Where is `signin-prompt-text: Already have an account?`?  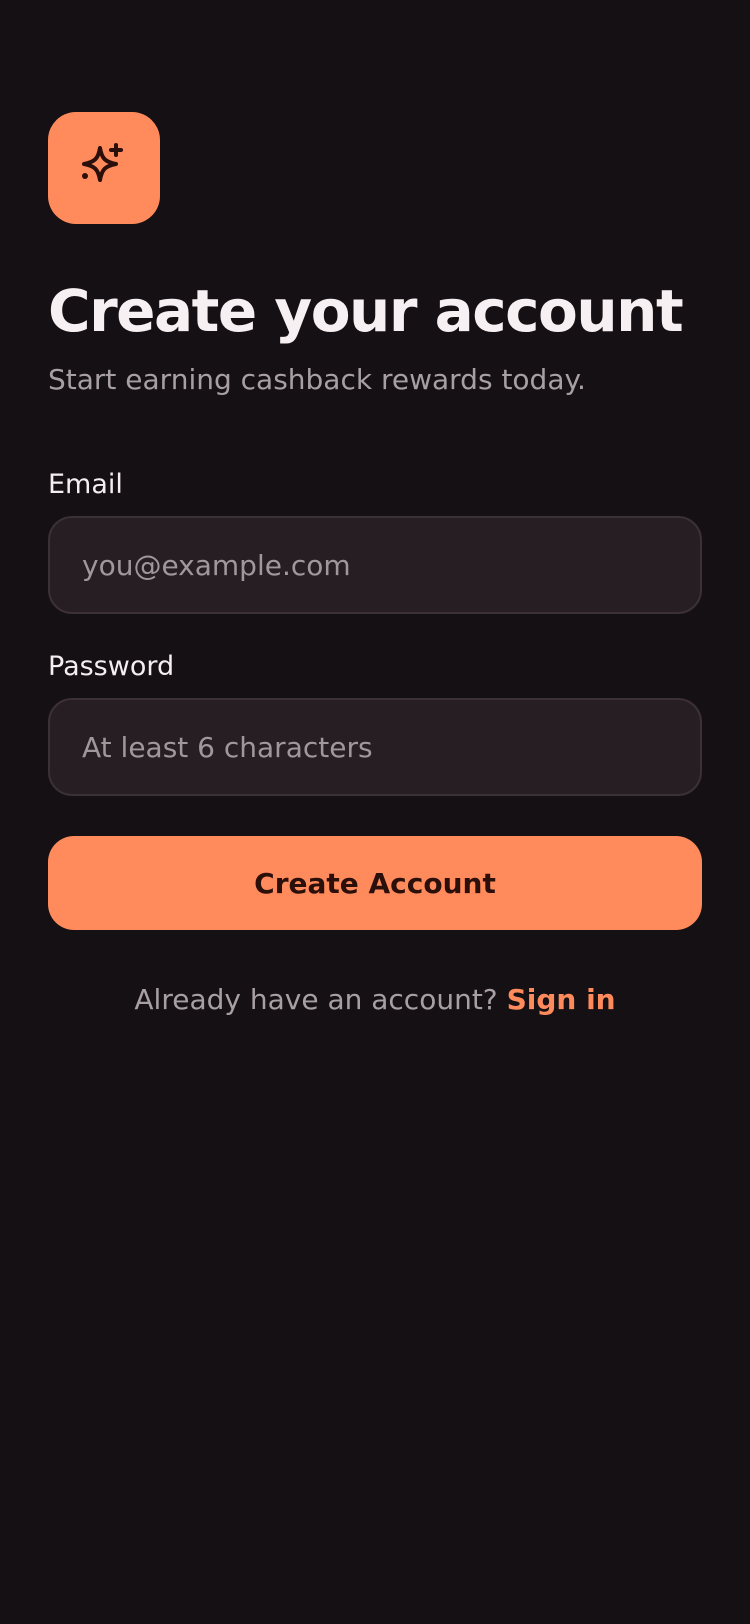
signin-prompt-text: Already have an account? is located at coordinates (316, 999).